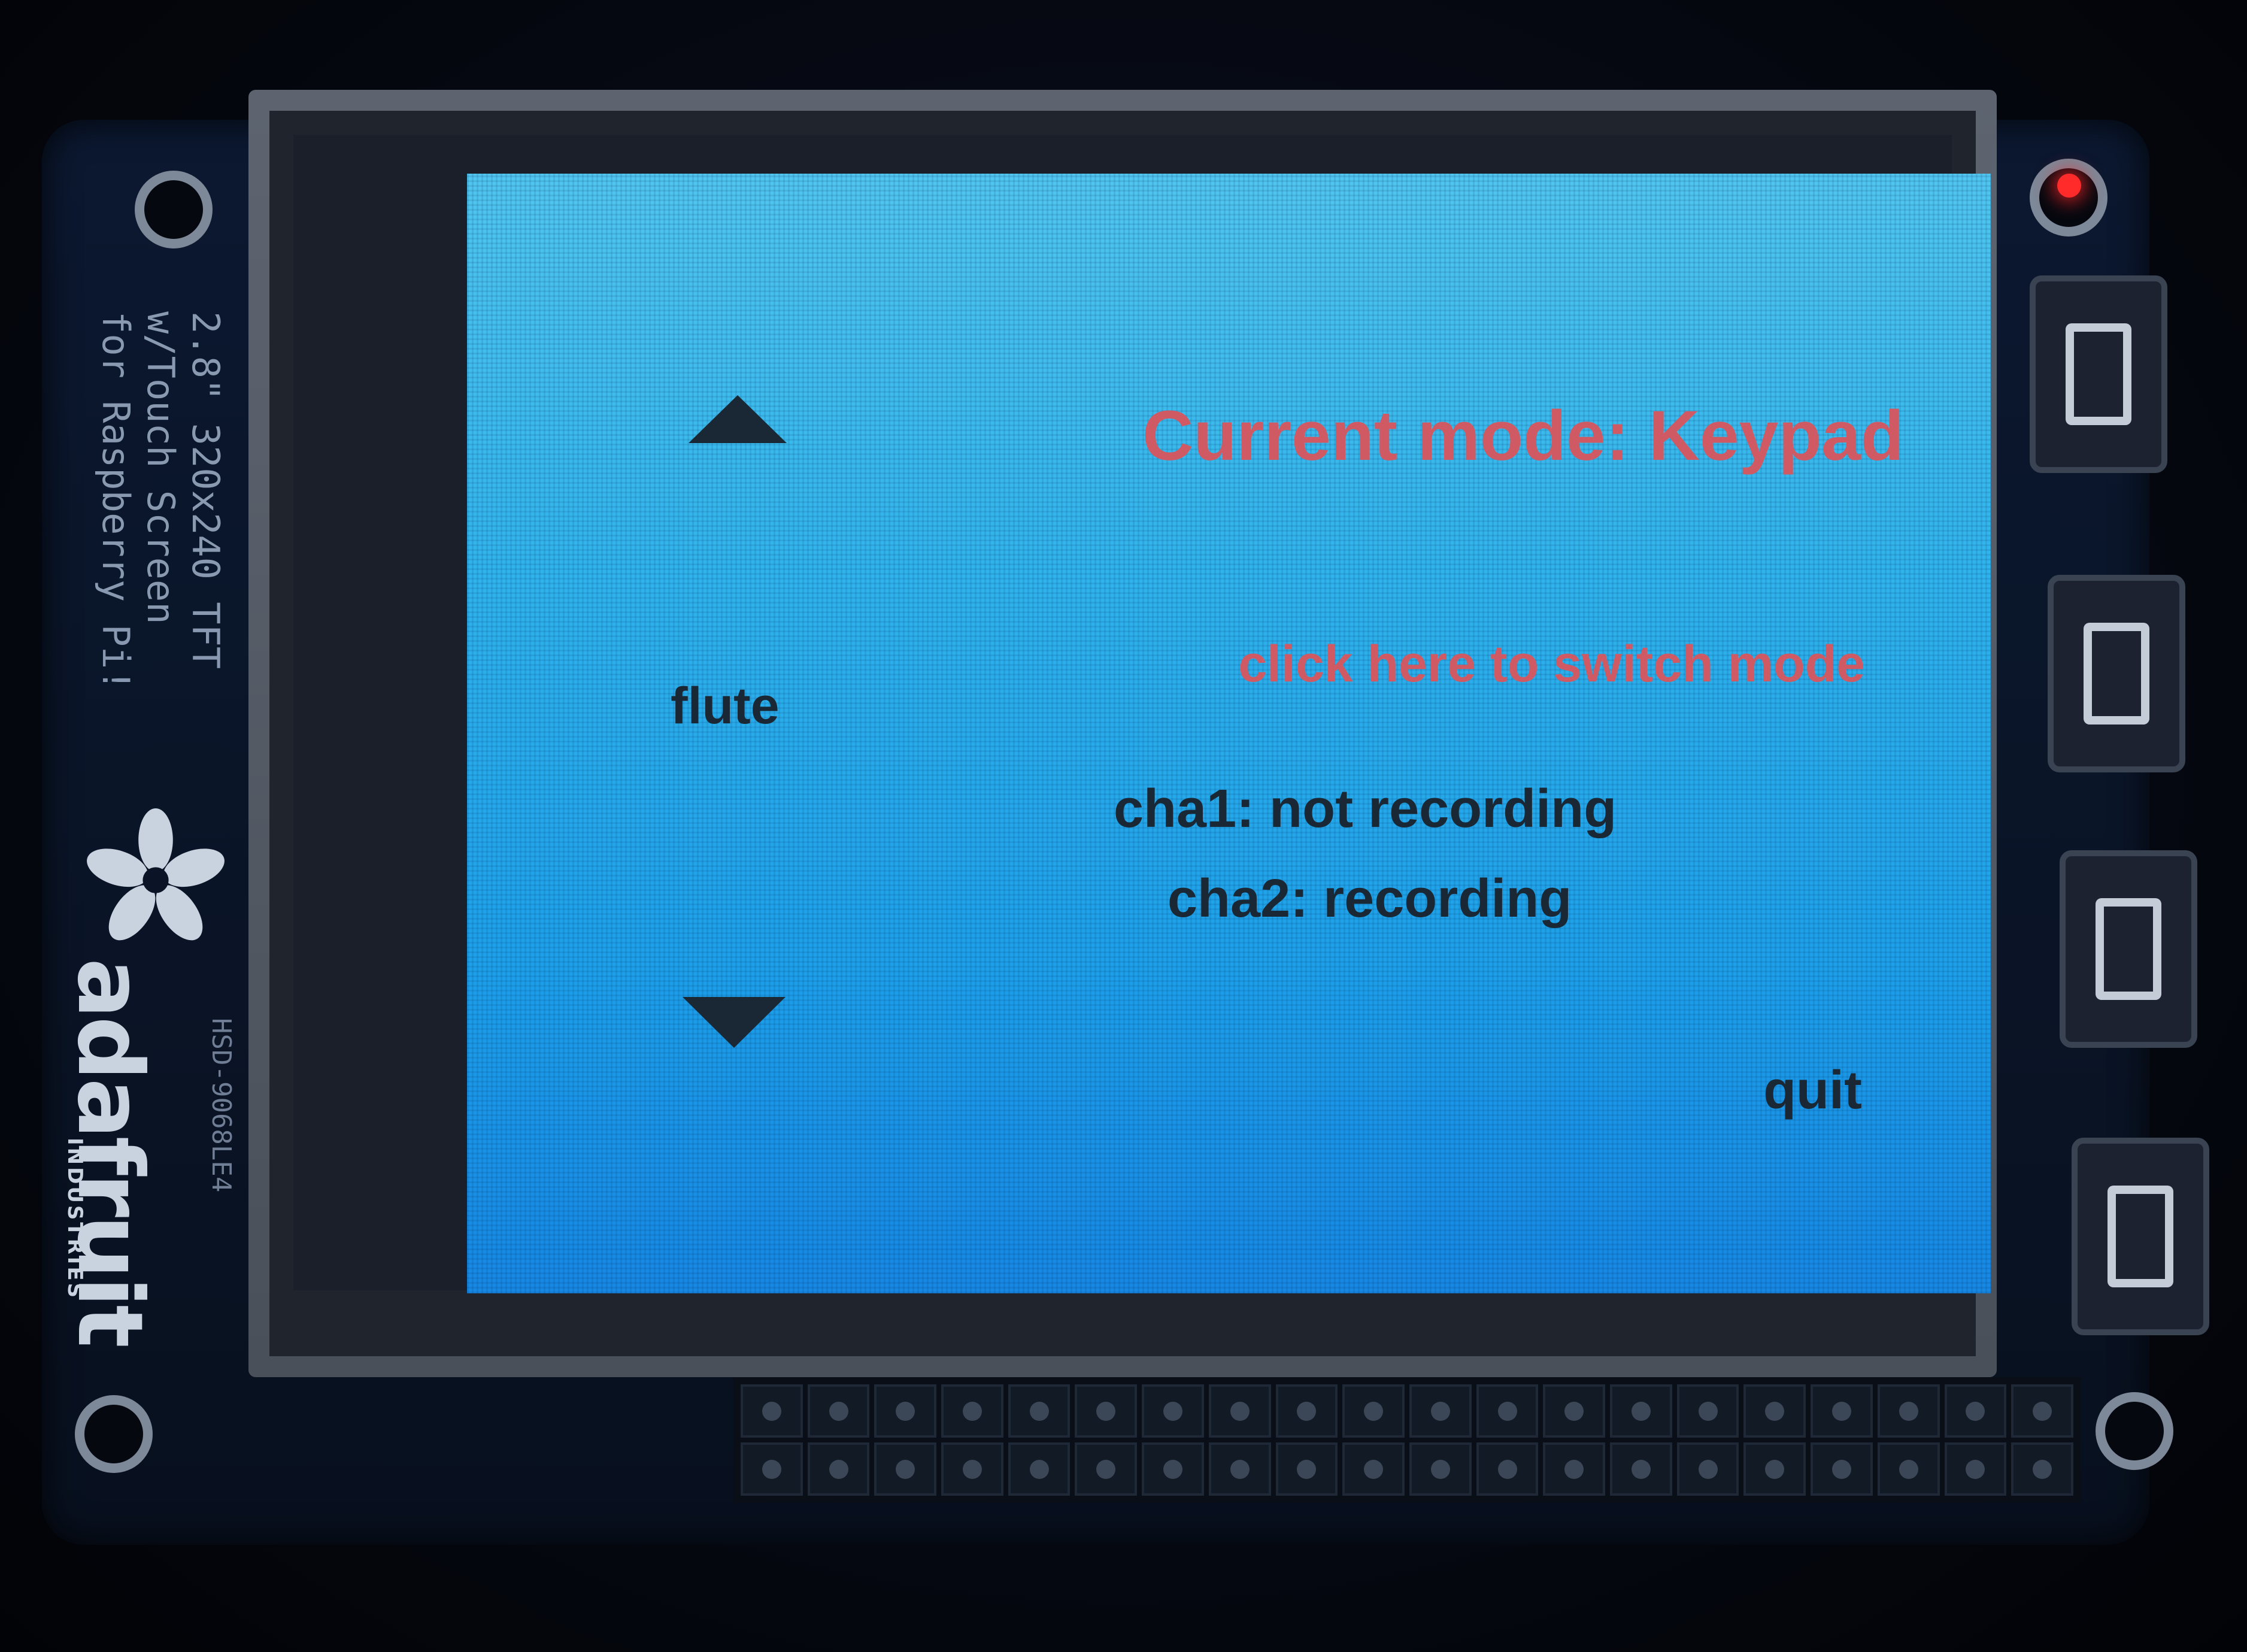  What do you see at coordinates (738, 419) in the screenshot?
I see `scroll-up-arrow-icon` at bounding box center [738, 419].